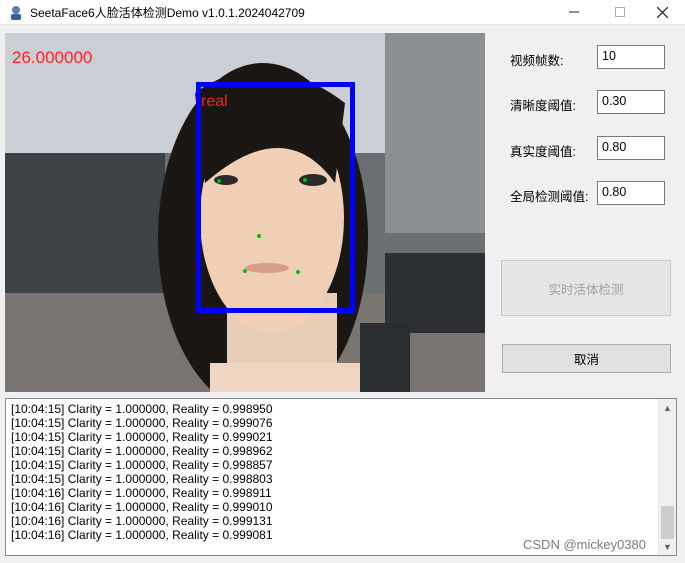  What do you see at coordinates (262, 226) in the screenshot?
I see `landmark-points` at bounding box center [262, 226].